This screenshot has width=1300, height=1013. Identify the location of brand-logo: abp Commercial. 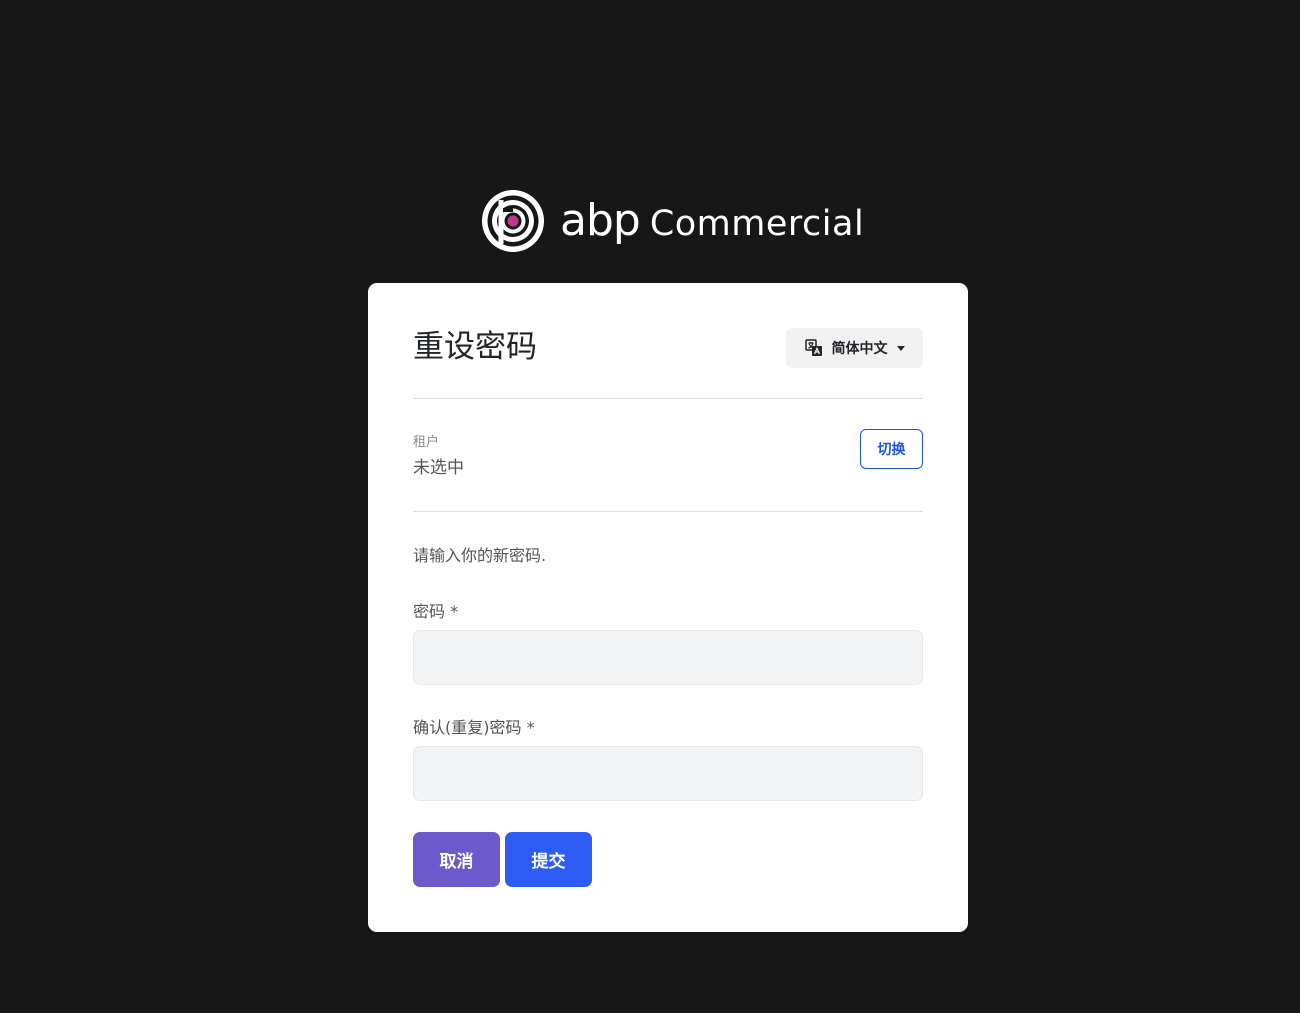
(672, 221).